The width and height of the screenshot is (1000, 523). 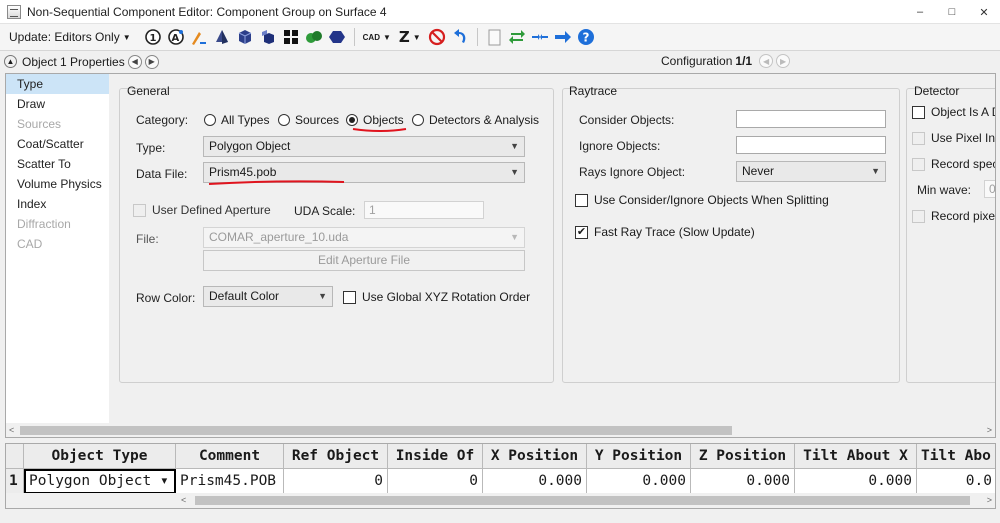 What do you see at coordinates (956, 481) in the screenshot?
I see `tilt-y-cell: 0.0` at bounding box center [956, 481].